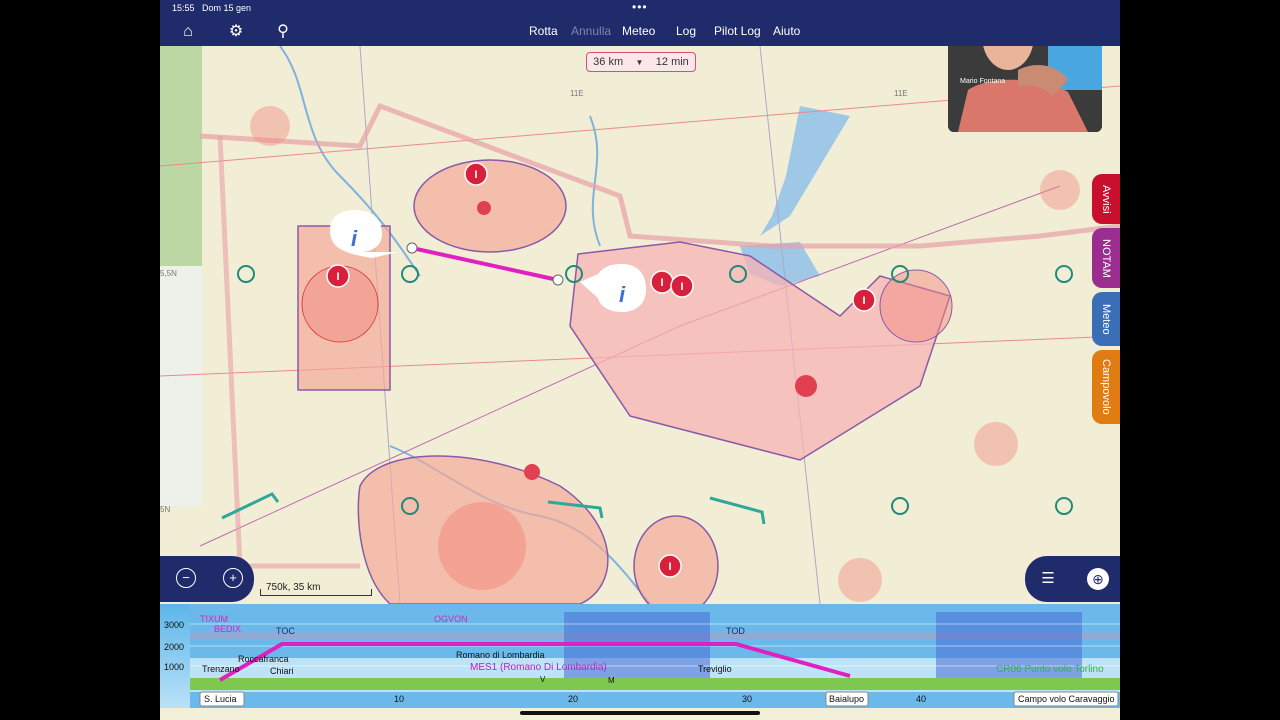  I want to click on airspace-label: CR06 Punto volo Torlino, so click(1050, 669).